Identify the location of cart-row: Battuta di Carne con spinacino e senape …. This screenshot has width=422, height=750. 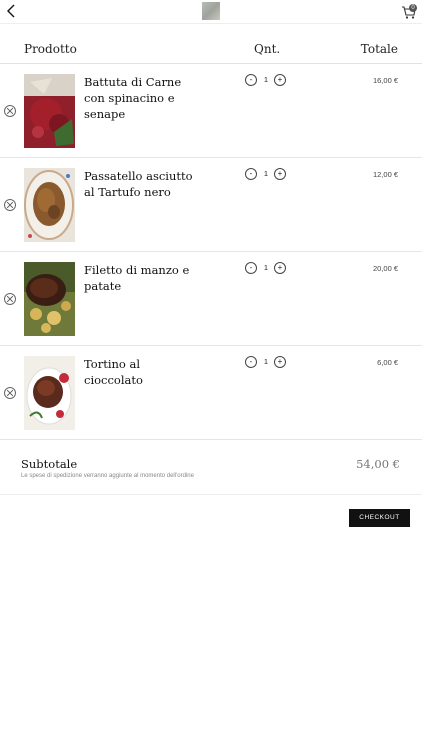
(211, 111).